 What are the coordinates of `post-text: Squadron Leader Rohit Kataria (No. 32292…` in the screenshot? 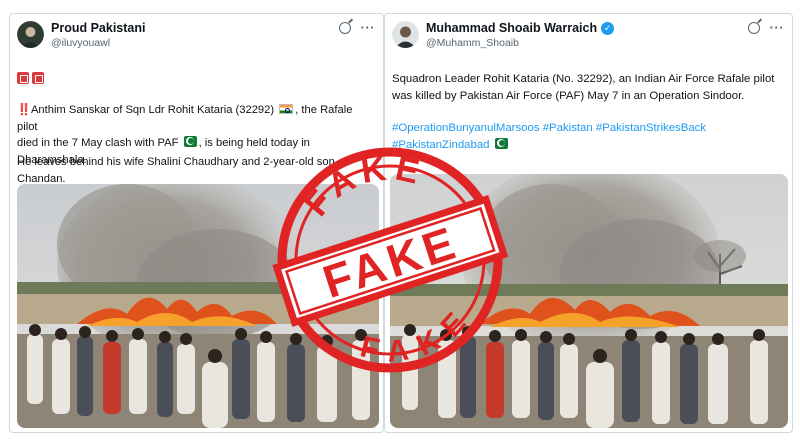 It's located at (583, 87).